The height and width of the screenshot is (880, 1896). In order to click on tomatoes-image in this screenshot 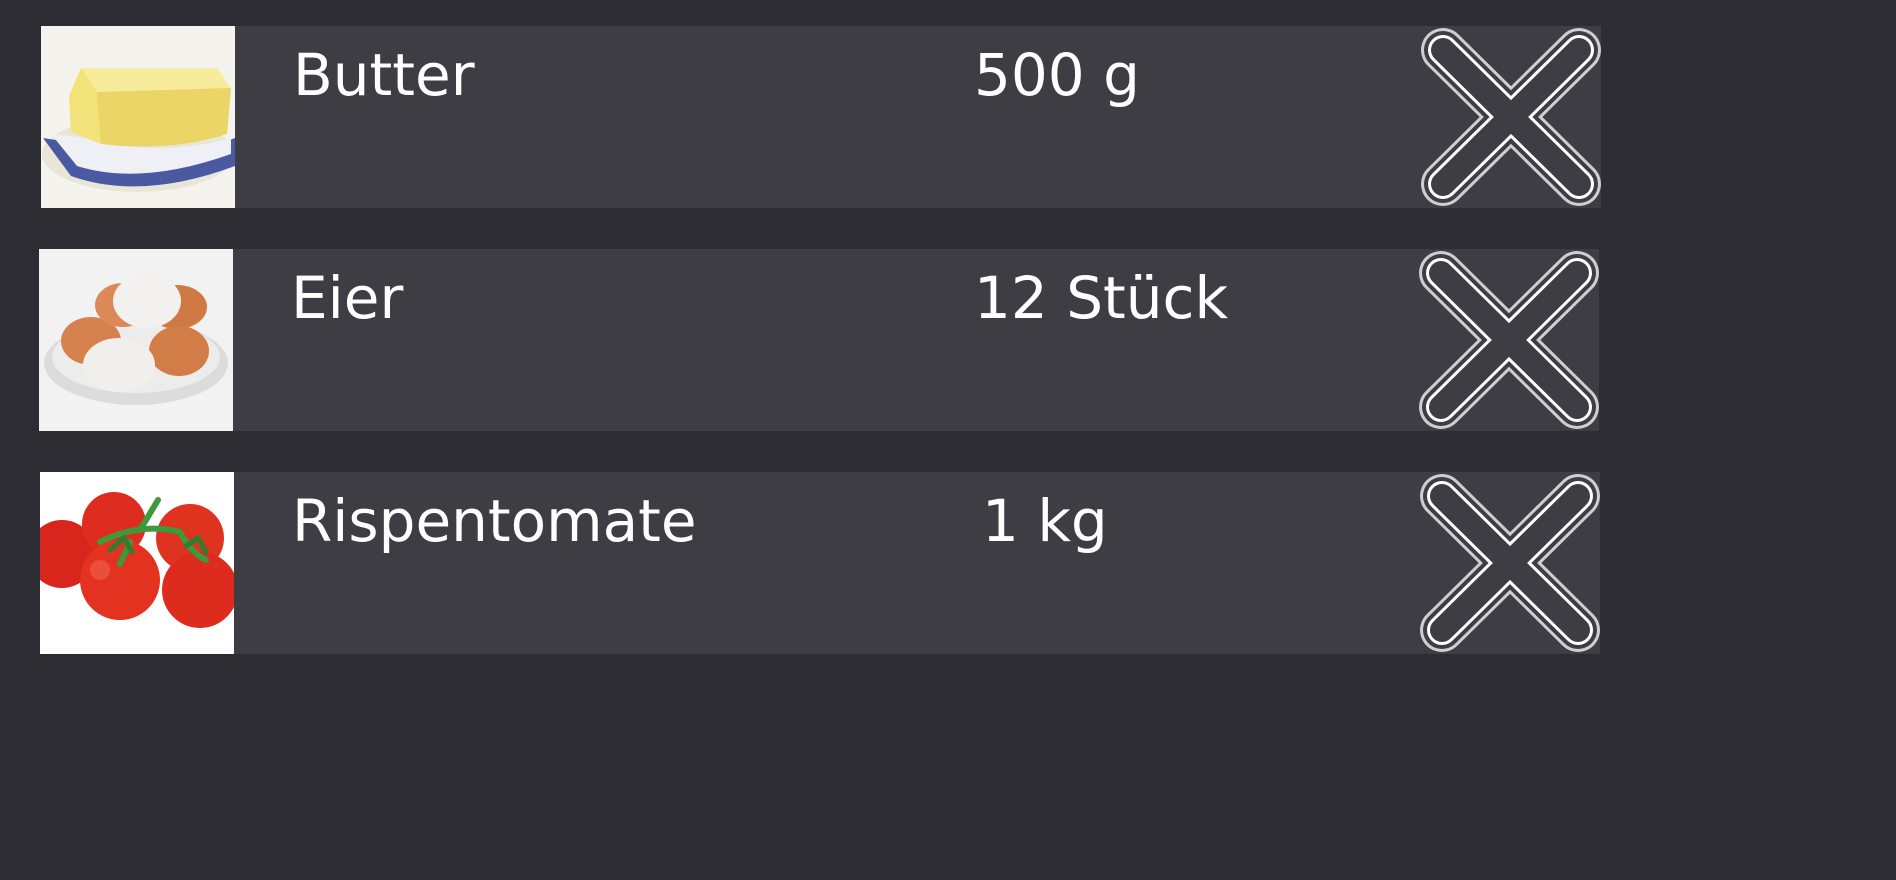, I will do `click(137, 563)`.